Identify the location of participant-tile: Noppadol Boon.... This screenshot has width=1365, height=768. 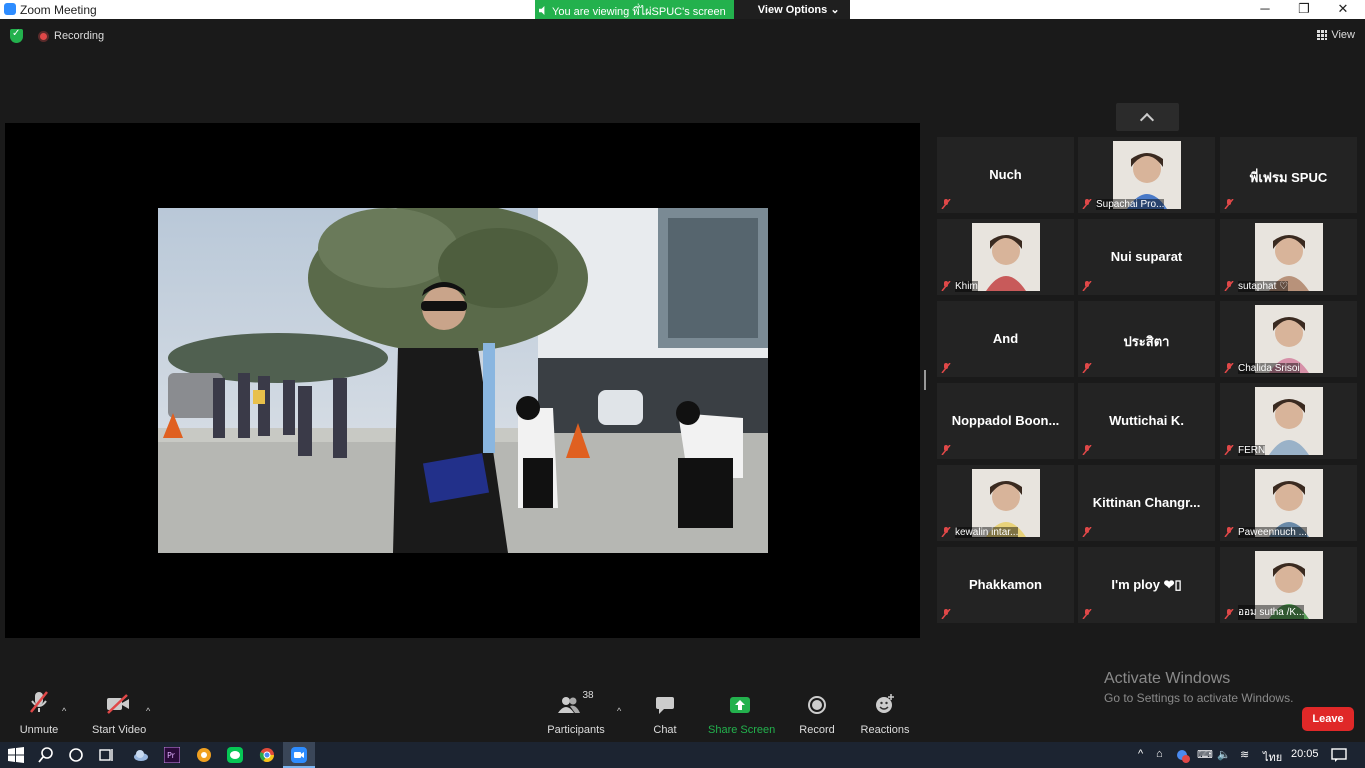
(1005, 421).